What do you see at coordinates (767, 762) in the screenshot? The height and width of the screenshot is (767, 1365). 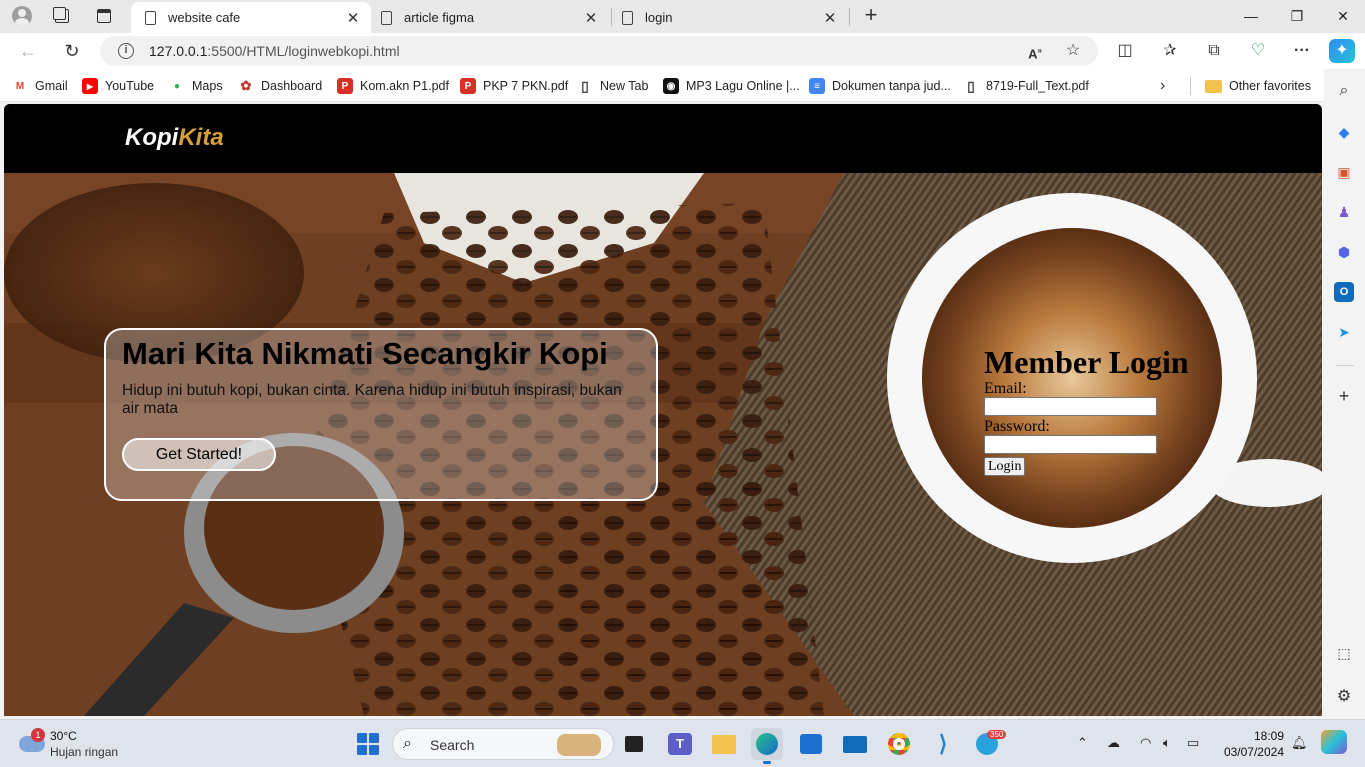 I see `active-indicator` at bounding box center [767, 762].